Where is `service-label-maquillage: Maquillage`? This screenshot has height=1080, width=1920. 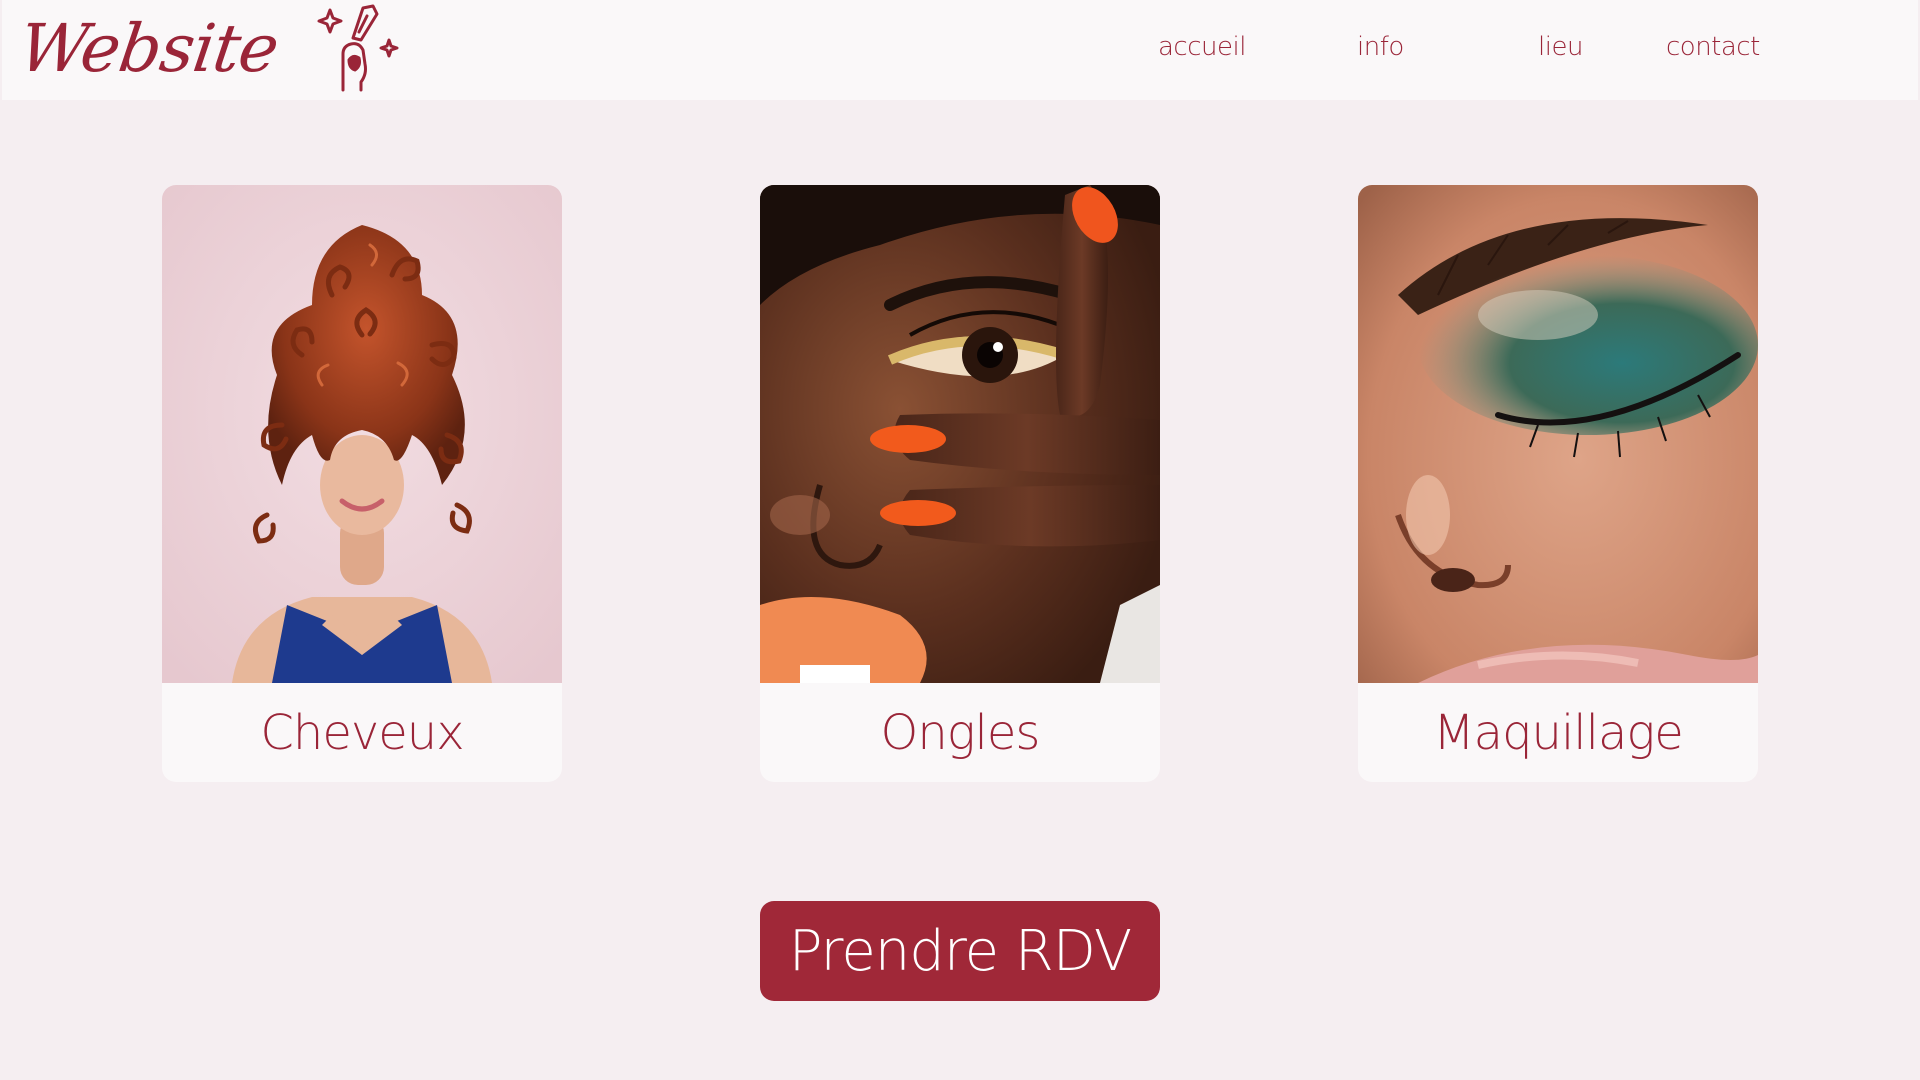
service-label-maquillage: Maquillage is located at coordinates (1558, 732).